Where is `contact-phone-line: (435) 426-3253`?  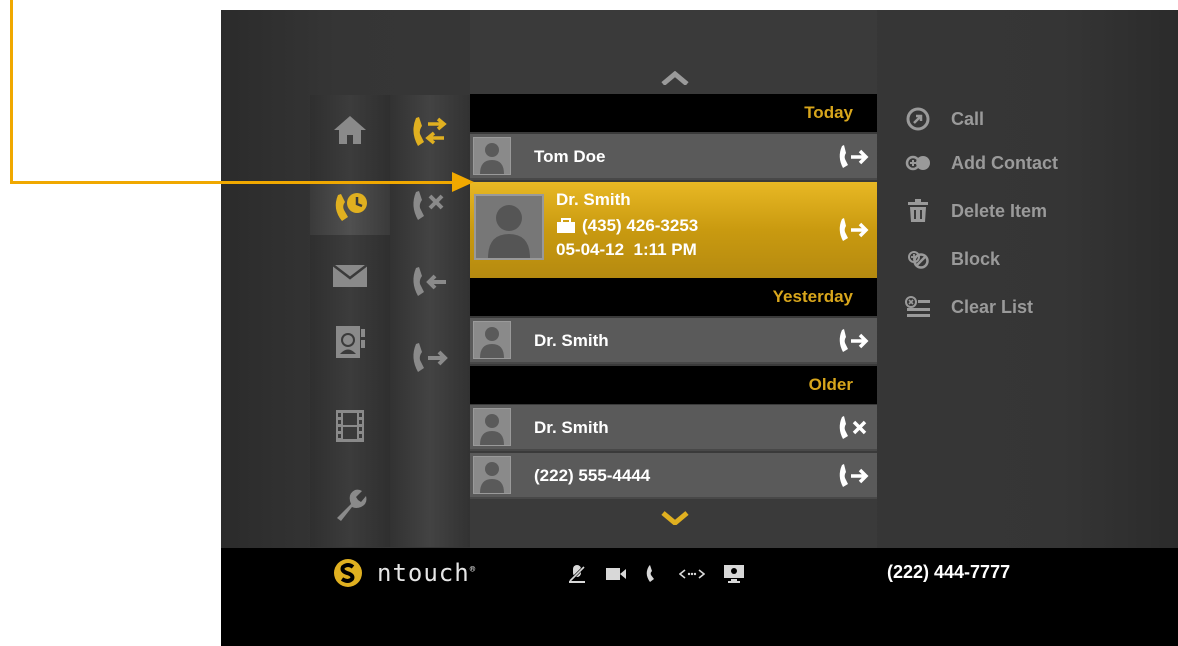
contact-phone-line: (435) 426-3253 is located at coordinates (627, 226).